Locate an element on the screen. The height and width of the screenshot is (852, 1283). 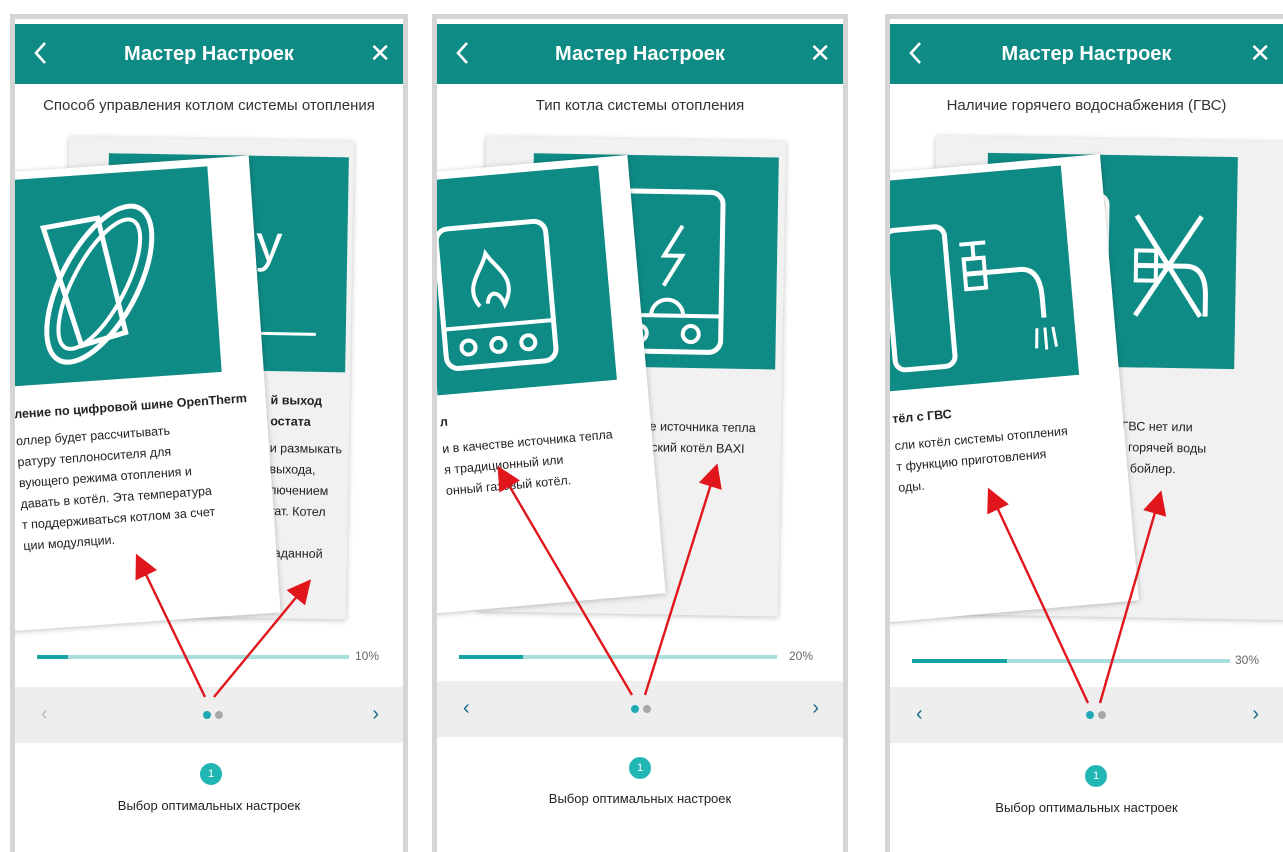
wizard-question: Тип котла системы отопления is located at coordinates (640, 105).